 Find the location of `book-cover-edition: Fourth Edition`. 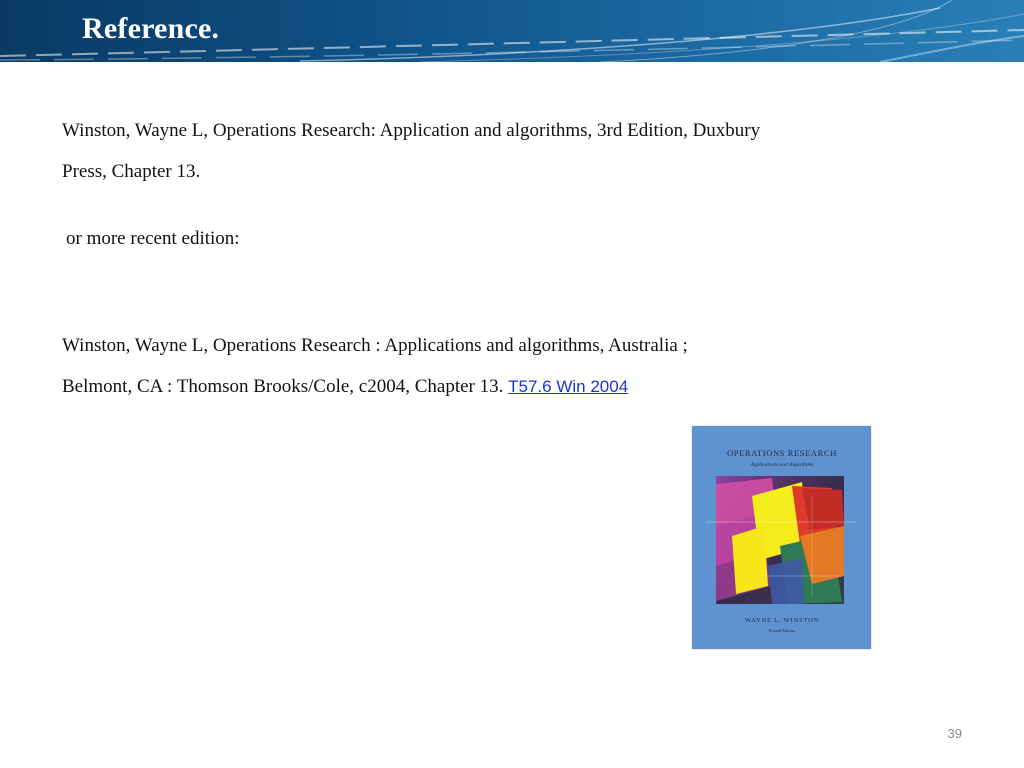

book-cover-edition: Fourth Edition is located at coordinates (782, 630).